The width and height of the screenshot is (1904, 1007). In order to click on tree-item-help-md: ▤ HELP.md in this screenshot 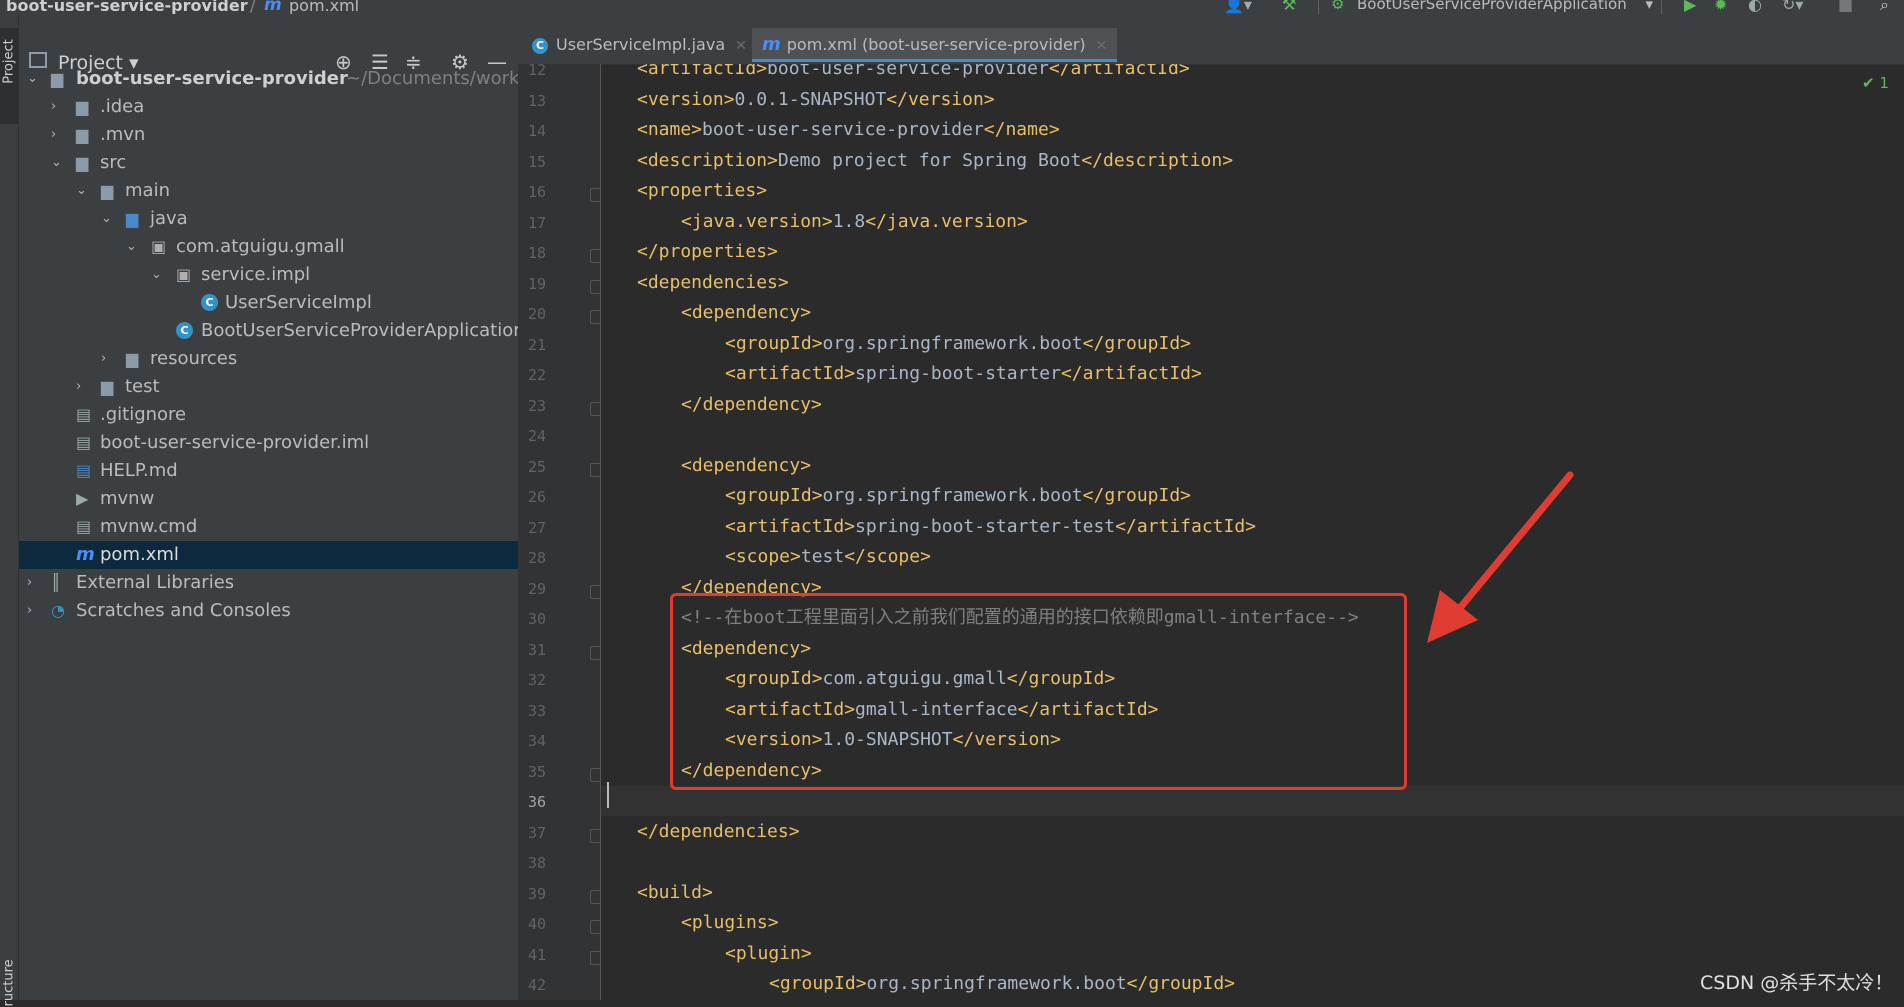, I will do `click(268, 471)`.